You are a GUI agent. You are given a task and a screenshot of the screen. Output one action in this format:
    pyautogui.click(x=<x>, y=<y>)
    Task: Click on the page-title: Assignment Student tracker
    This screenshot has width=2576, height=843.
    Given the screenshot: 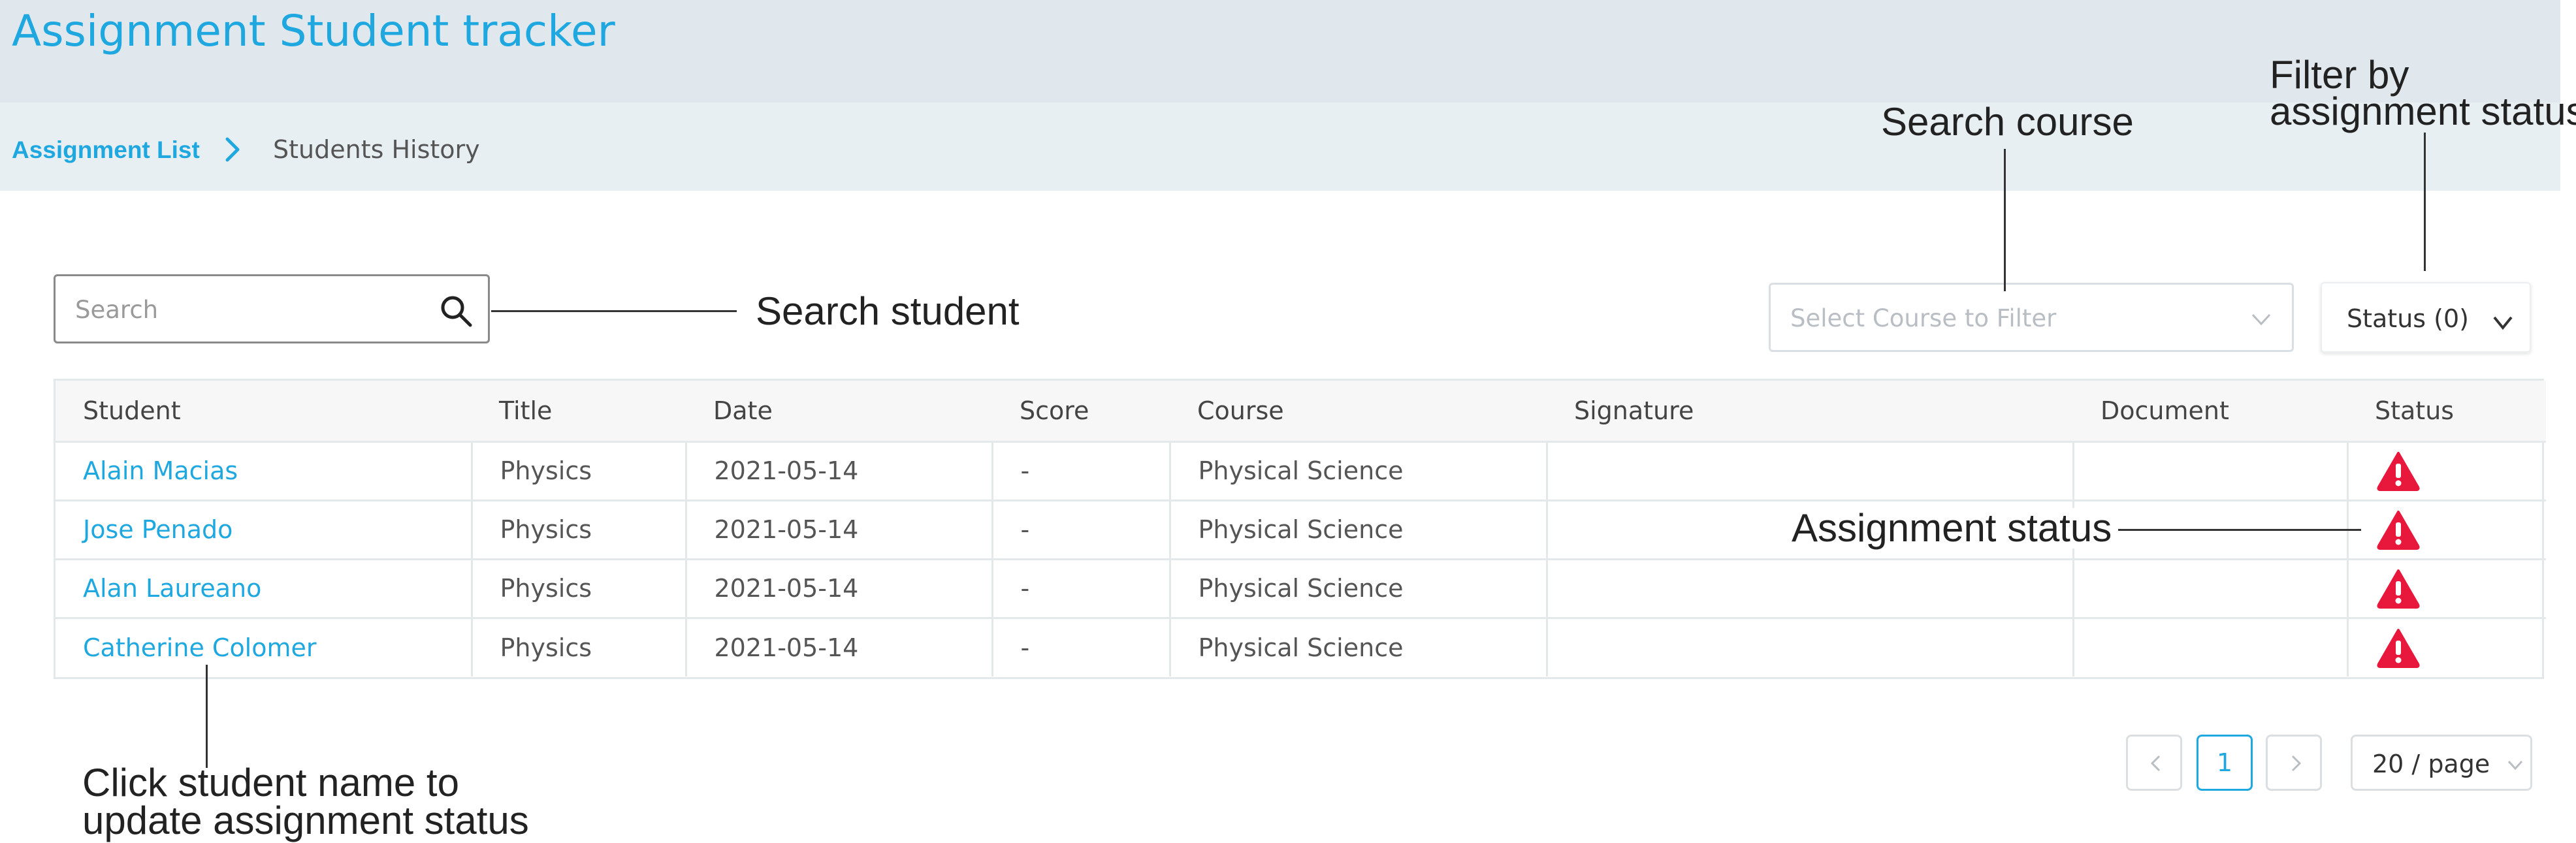 What is the action you would take?
    pyautogui.click(x=313, y=31)
    